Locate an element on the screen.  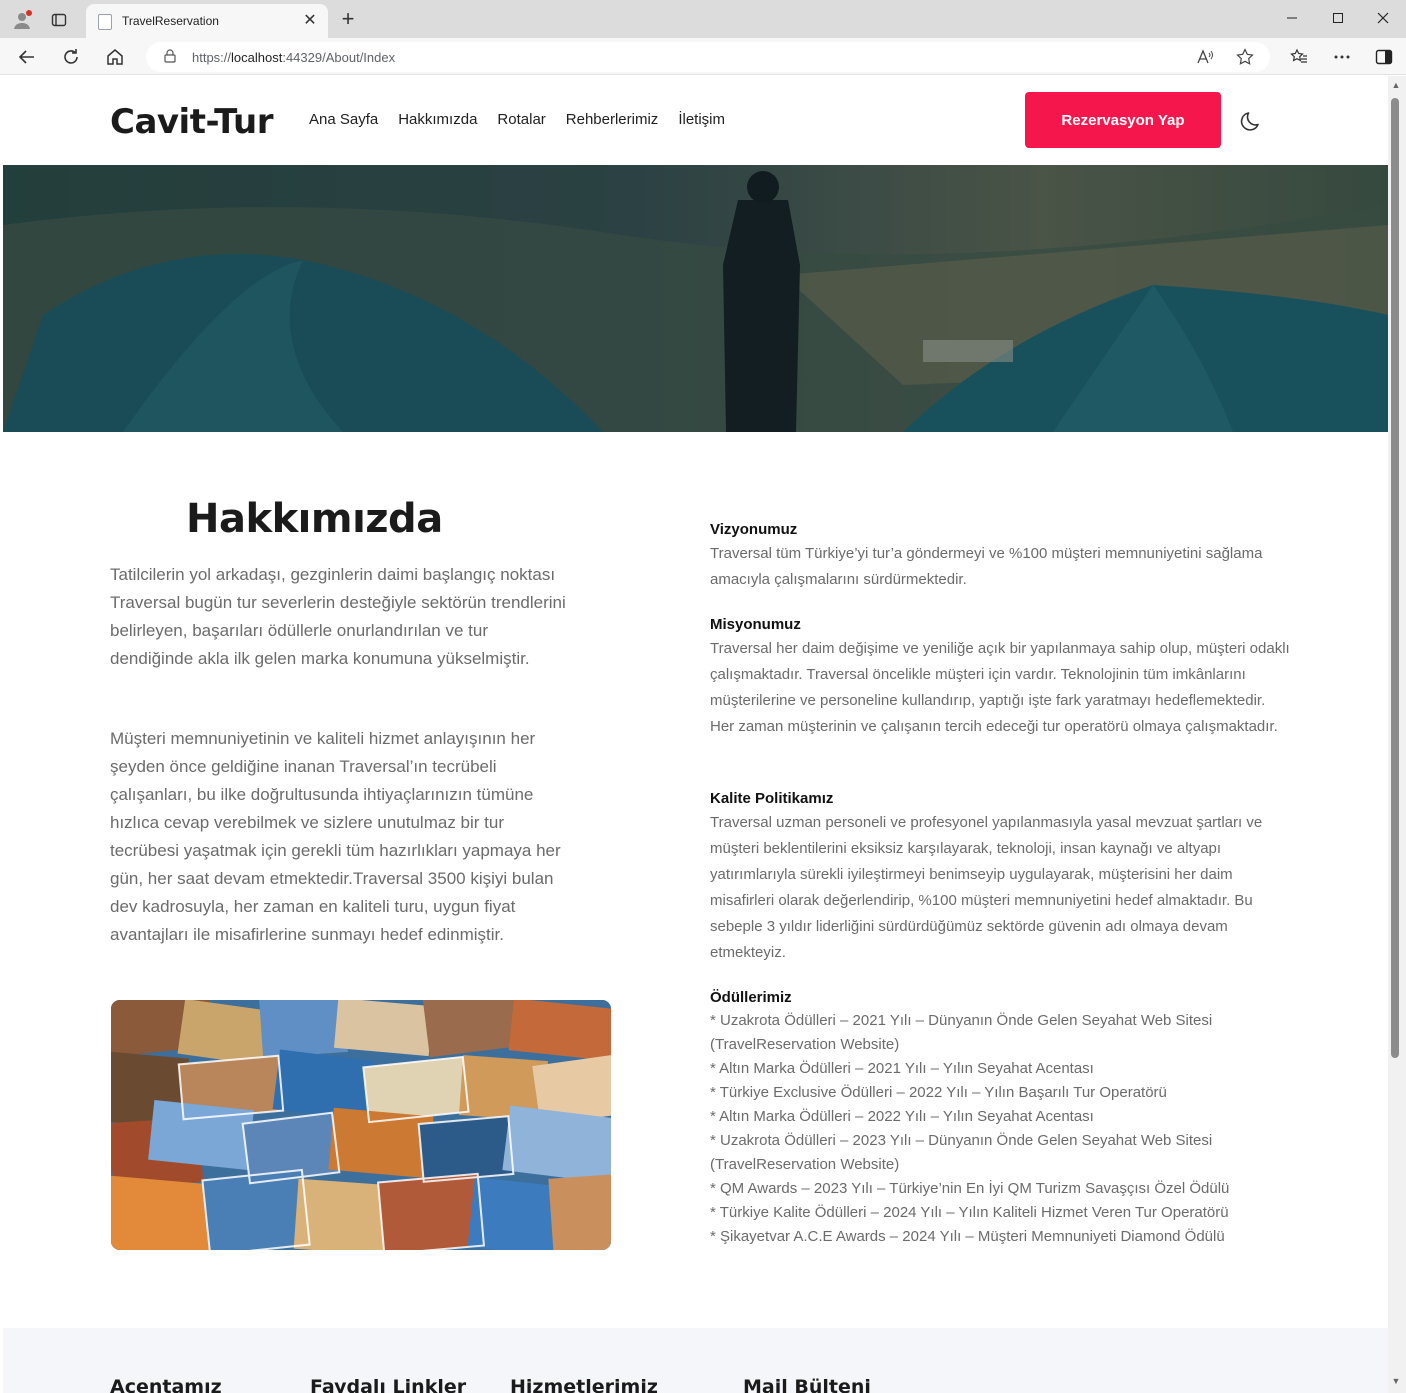
mission-heading: Misyonumuz is located at coordinates (755, 624).